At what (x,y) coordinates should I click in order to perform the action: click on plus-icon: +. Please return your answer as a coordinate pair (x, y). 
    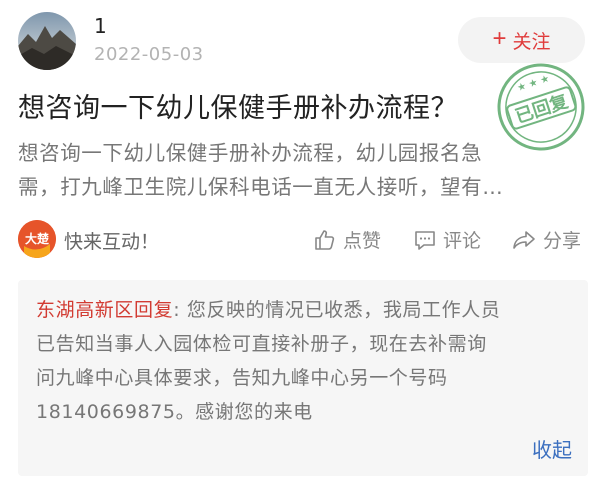
    Looking at the image, I should click on (499, 38).